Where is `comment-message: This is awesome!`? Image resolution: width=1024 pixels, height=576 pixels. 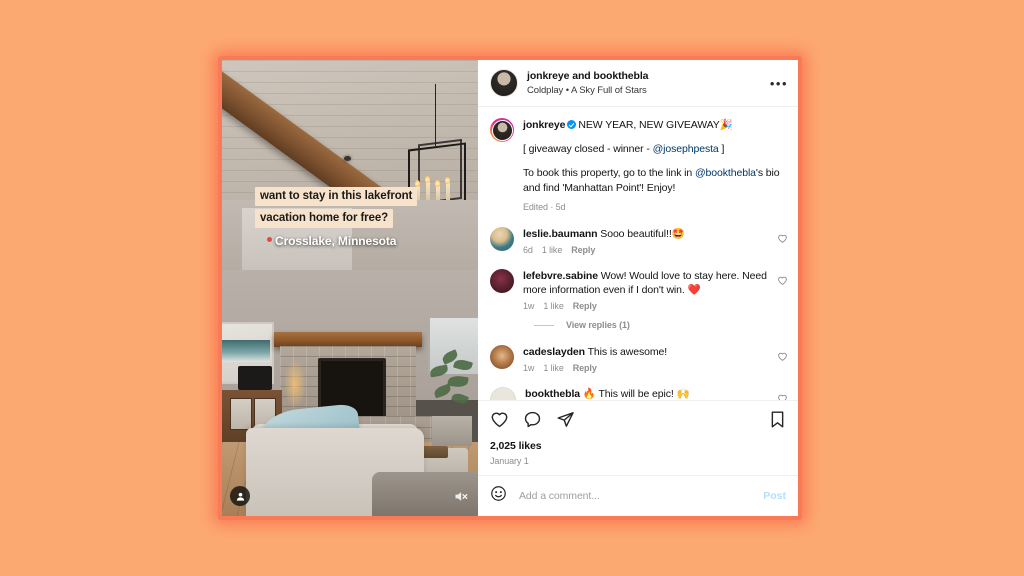 comment-message: This is awesome! is located at coordinates (627, 352).